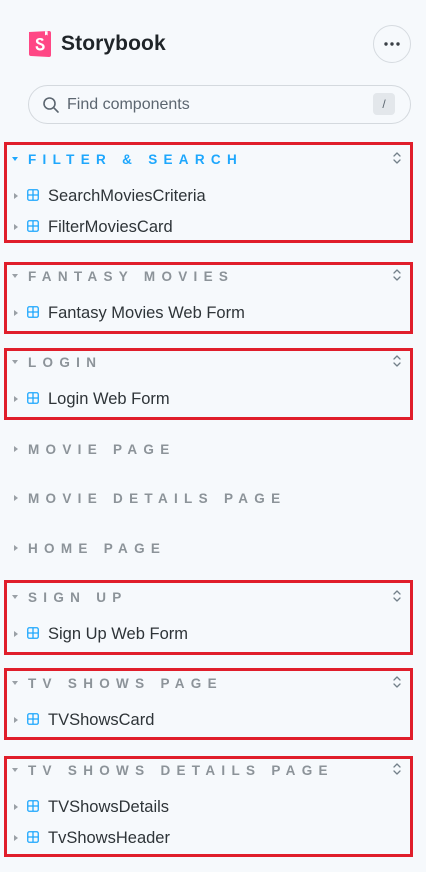  I want to click on search-box, so click(219, 104).